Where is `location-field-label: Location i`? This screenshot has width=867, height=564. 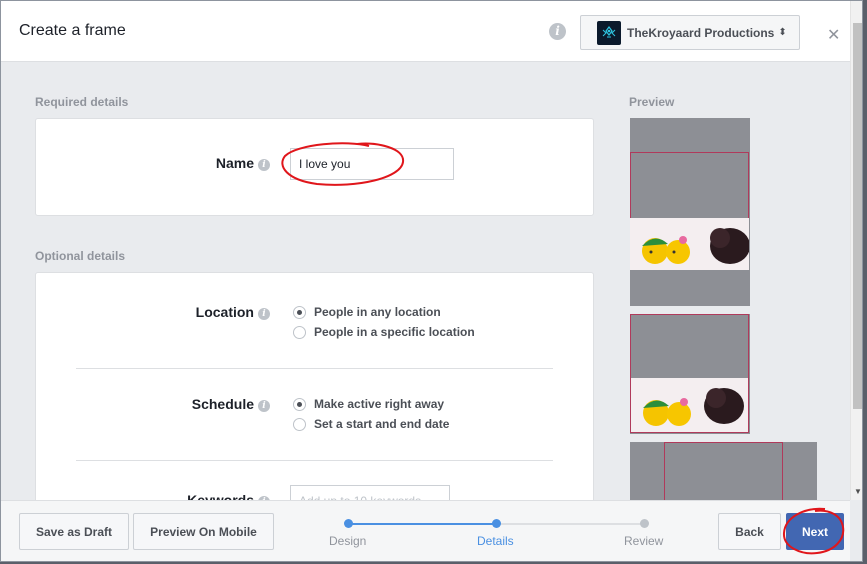 location-field-label: Location i is located at coordinates (233, 312).